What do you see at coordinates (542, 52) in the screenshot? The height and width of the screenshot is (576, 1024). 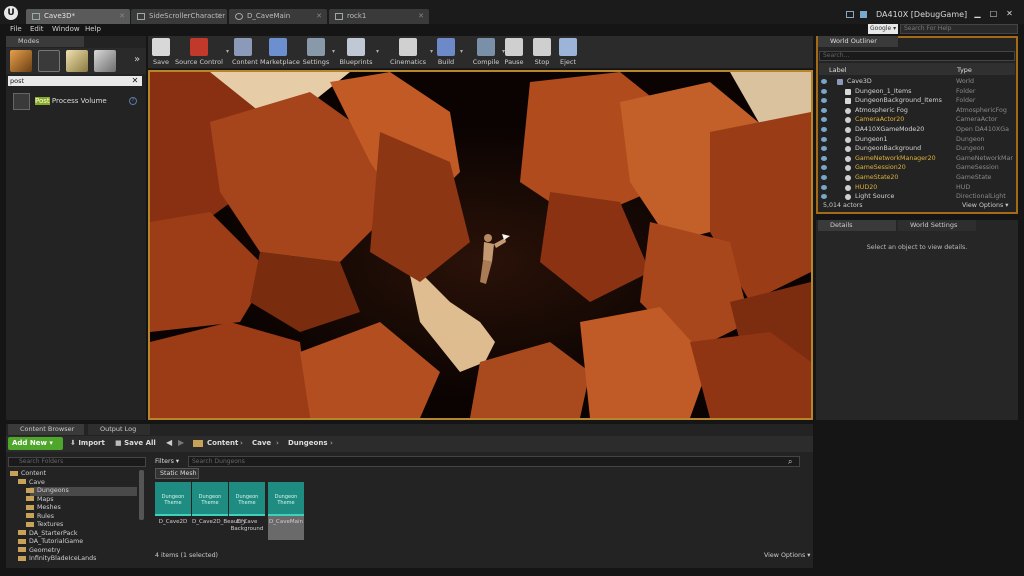 I see `stop-button: Stop` at bounding box center [542, 52].